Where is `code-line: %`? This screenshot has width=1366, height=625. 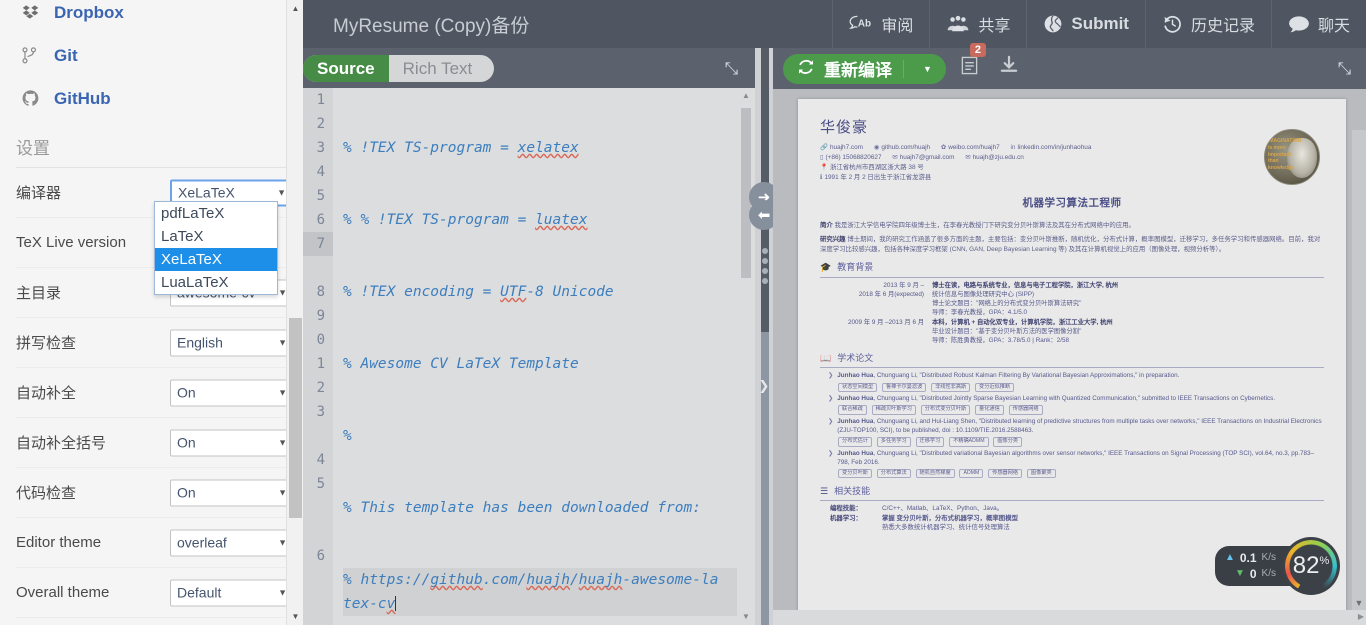 code-line: % is located at coordinates (347, 436).